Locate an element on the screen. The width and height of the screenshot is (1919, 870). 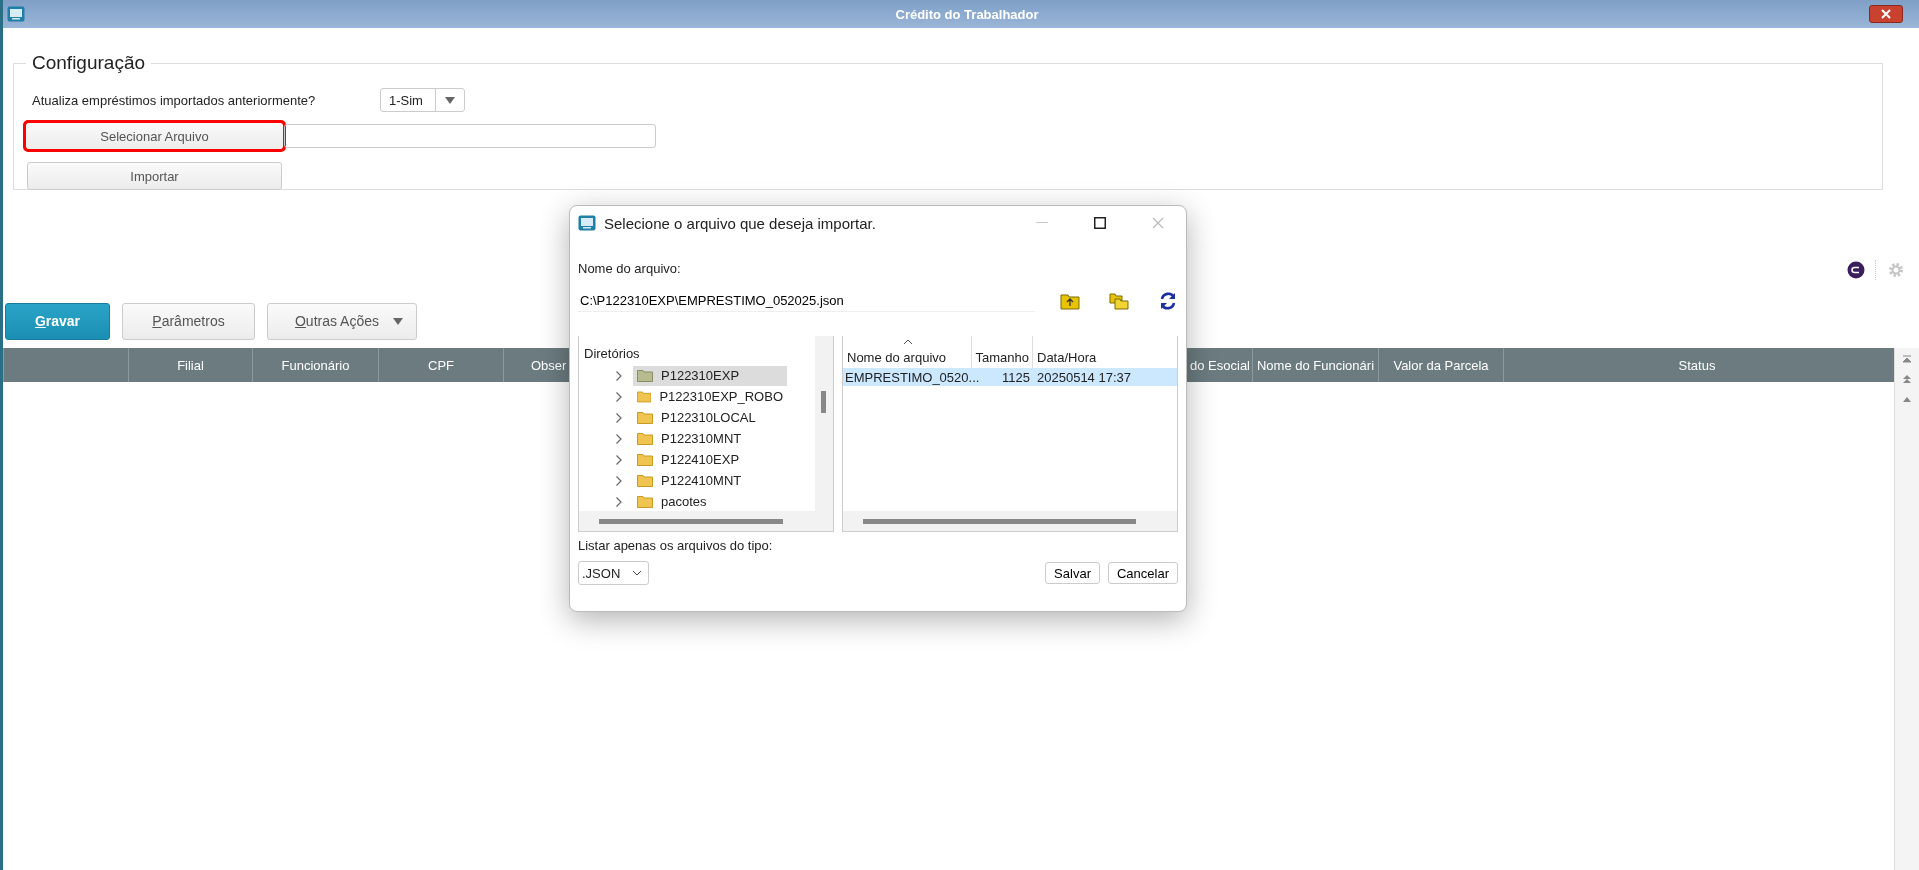
column-header: Nome do arquivo is located at coordinates (907, 352).